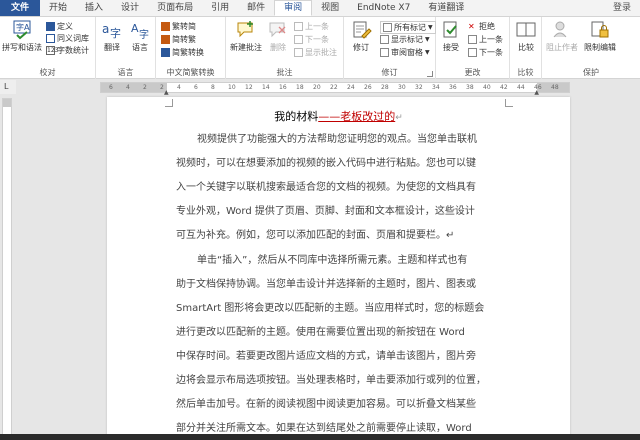 The image size is (640, 440). I want to click on group-tracking: 修订 所有标记 ▼ 显示标记 ▼ 审阅窗格 ▼ 修订, so click(390, 48).